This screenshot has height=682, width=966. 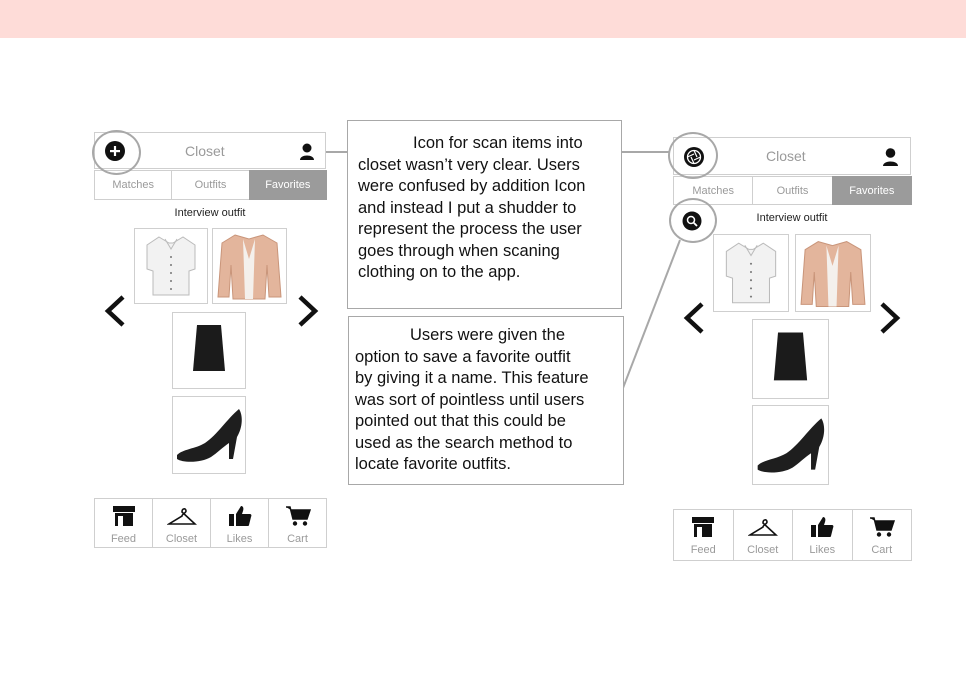 What do you see at coordinates (460, 335) in the screenshot?
I see `callout-line: Users were given the` at bounding box center [460, 335].